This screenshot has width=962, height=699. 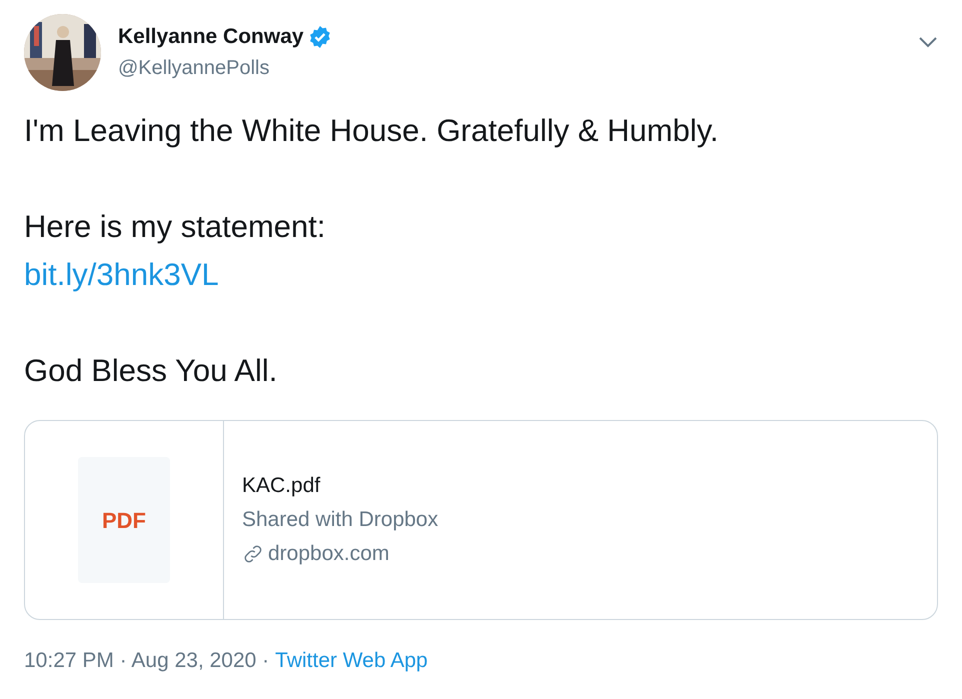 I want to click on tweet-link: bit.ly/3hnk3VL, so click(x=121, y=275).